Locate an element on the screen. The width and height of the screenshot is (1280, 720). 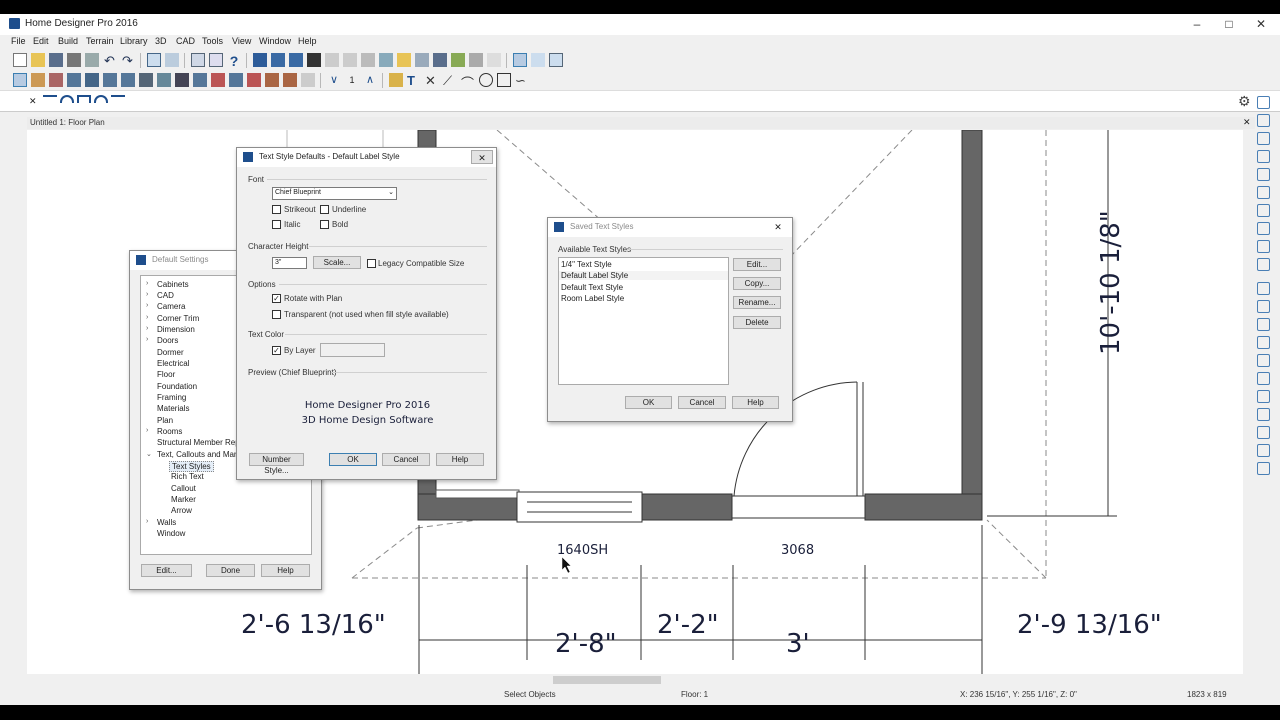
menu-3d: 3D is located at coordinates (161, 41).